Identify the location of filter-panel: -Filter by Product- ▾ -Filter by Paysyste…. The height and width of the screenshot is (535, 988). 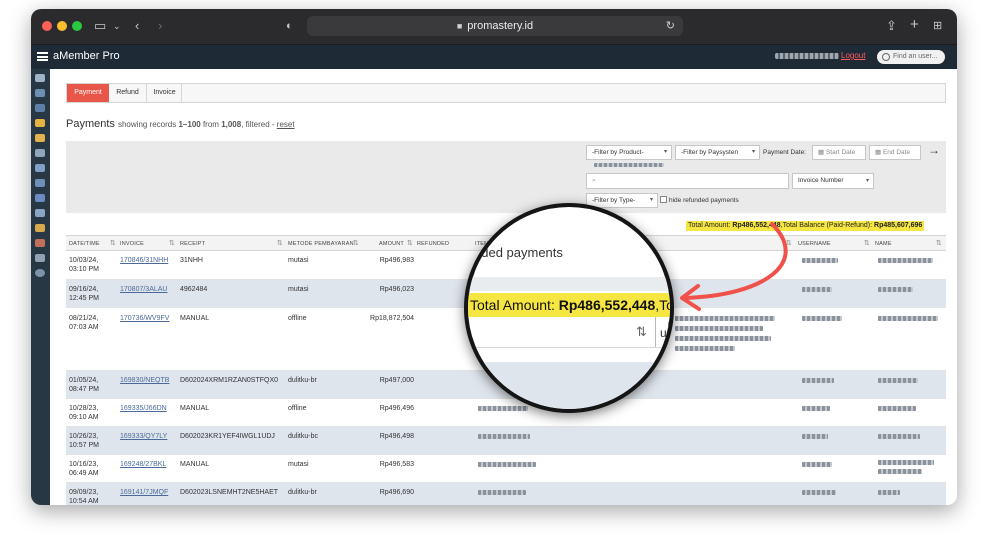
(506, 177).